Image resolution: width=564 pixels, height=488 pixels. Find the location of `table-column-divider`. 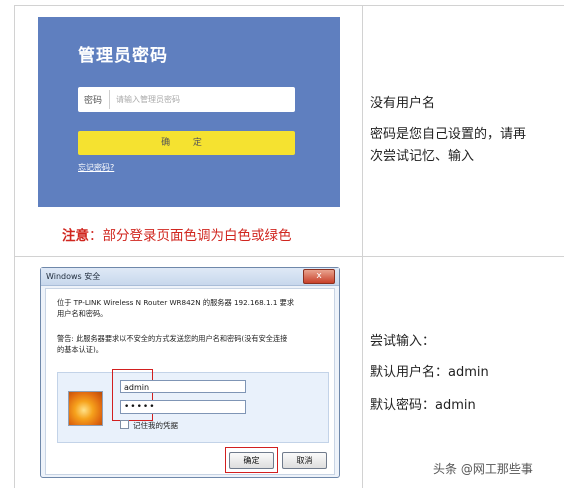

table-column-divider is located at coordinates (362, 246).